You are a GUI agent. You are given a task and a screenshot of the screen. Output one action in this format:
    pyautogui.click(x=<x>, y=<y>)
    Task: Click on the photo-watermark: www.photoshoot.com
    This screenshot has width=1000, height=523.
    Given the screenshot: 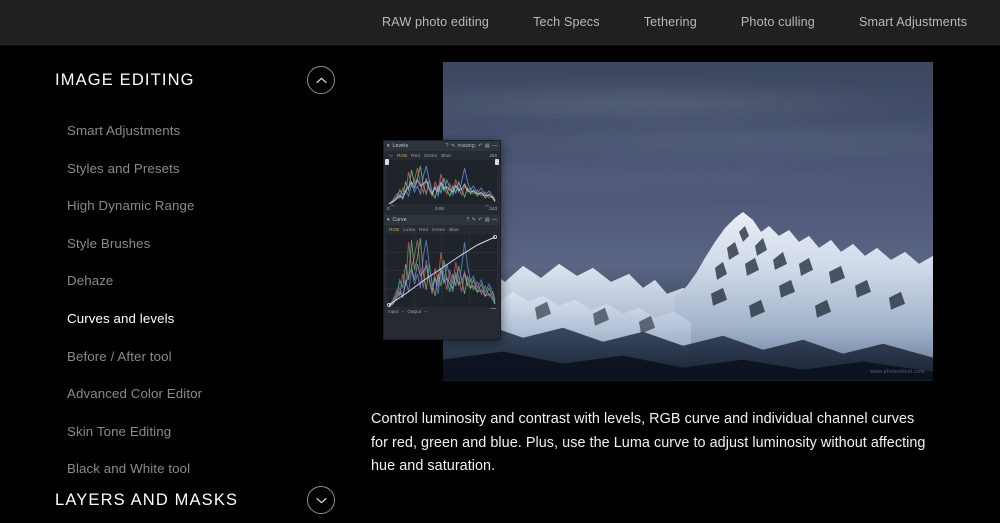 What is the action you would take?
    pyautogui.click(x=897, y=372)
    